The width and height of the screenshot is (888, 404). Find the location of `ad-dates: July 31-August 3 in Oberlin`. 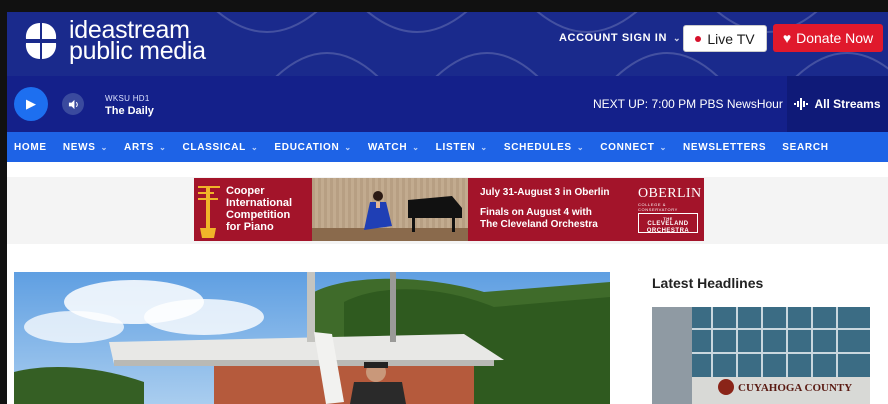

ad-dates: July 31-August 3 in Oberlin is located at coordinates (545, 192).